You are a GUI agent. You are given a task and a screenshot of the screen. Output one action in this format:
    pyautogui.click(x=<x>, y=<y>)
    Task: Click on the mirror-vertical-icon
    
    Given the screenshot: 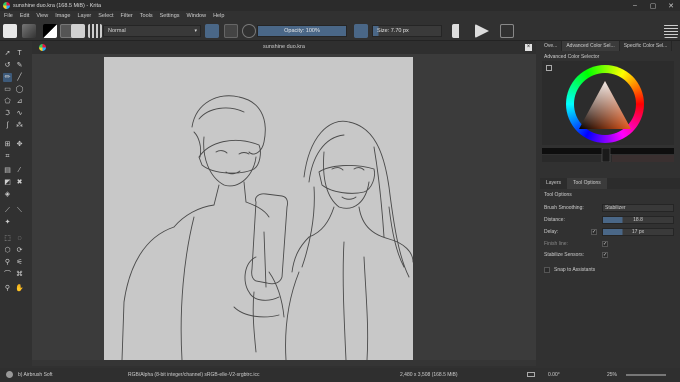 What is the action you would take?
    pyautogui.click(x=482, y=31)
    